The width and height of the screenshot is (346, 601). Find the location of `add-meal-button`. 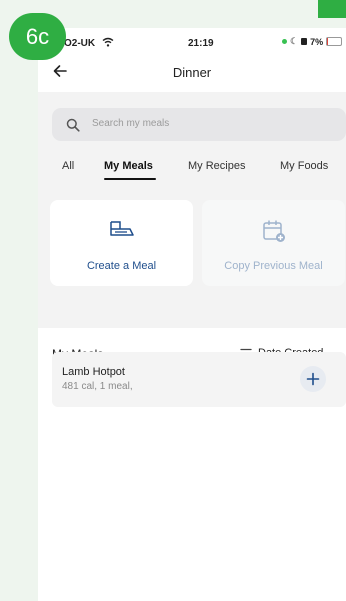

add-meal-button is located at coordinates (313, 379).